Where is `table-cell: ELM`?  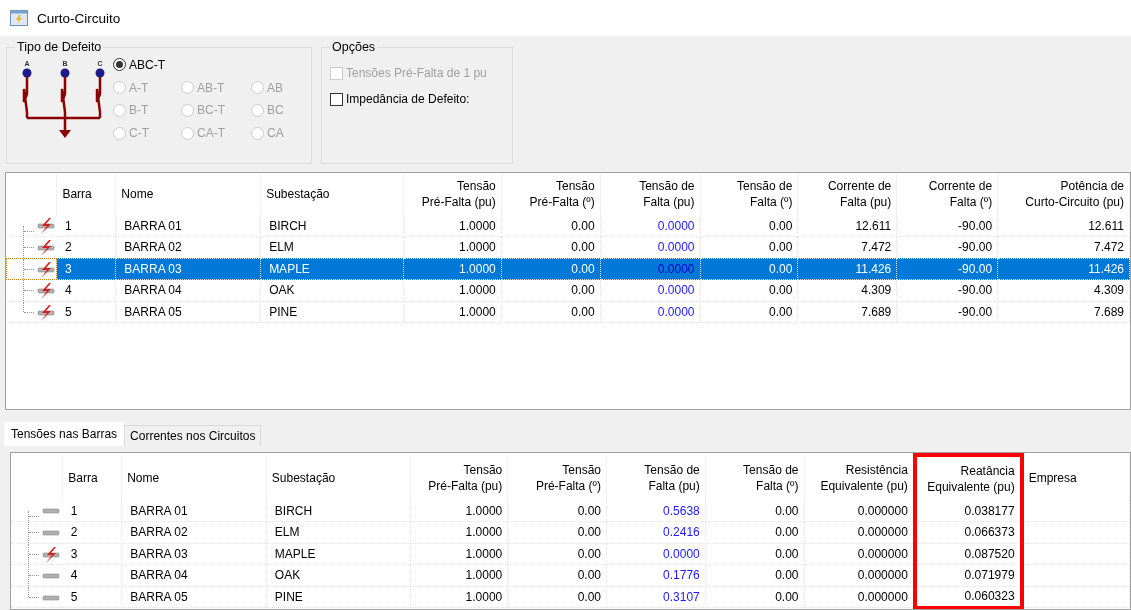 table-cell: ELM is located at coordinates (338, 532).